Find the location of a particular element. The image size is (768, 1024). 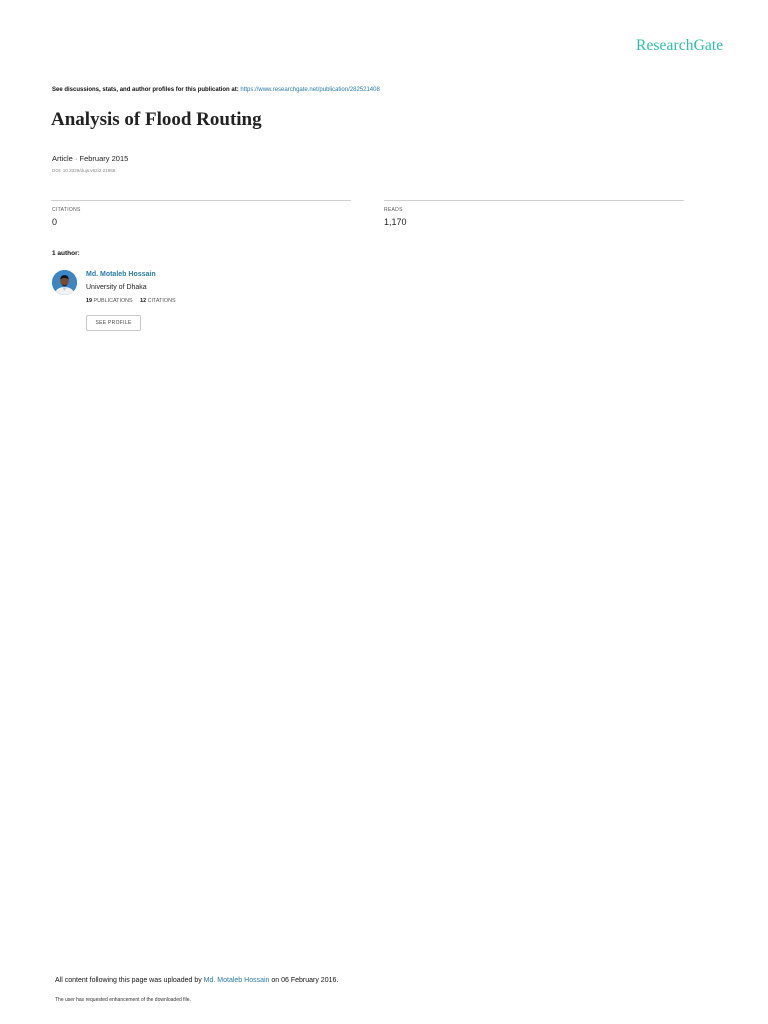

divider-reads is located at coordinates (534, 200).